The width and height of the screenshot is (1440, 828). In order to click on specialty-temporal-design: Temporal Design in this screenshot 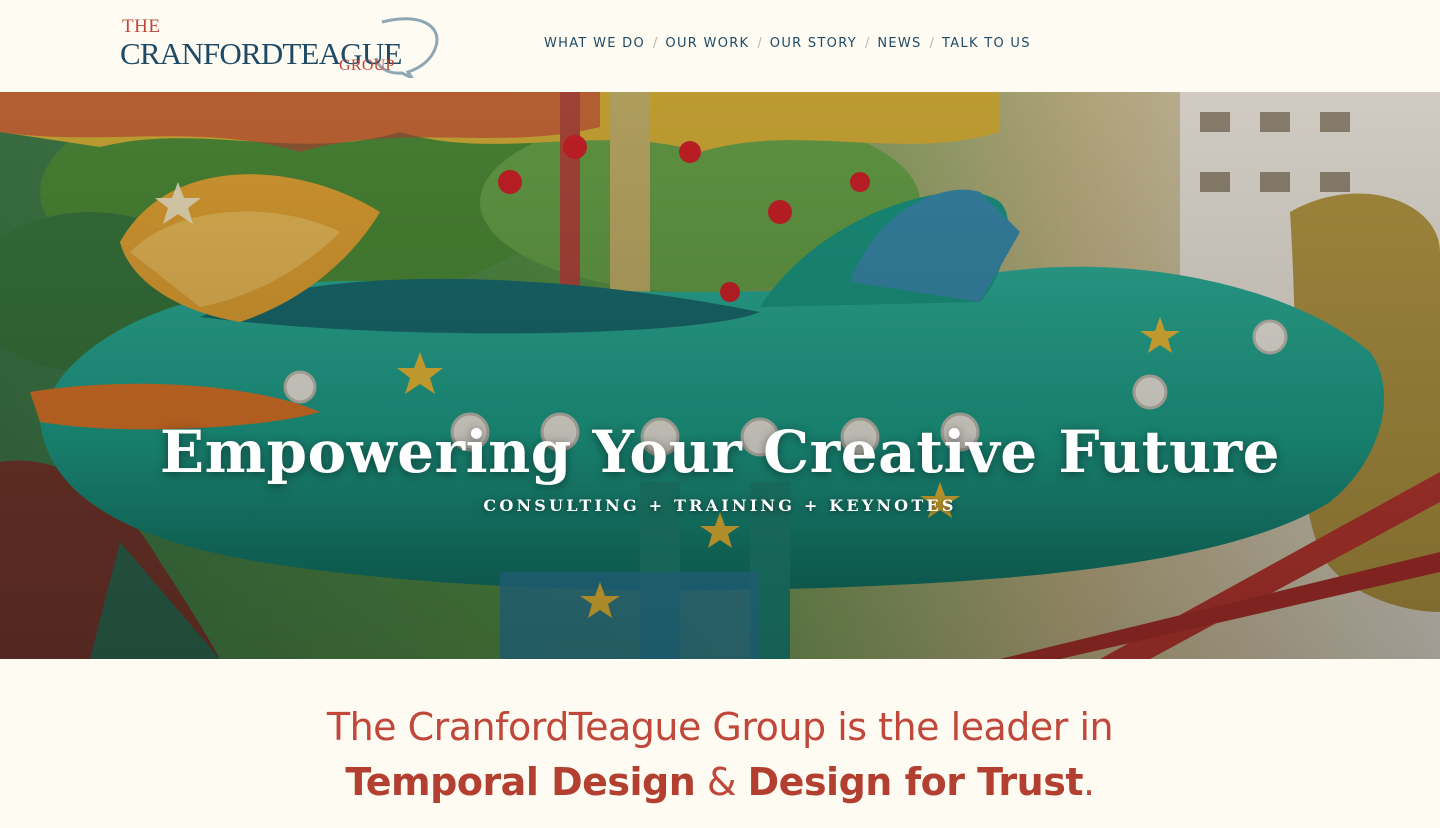, I will do `click(520, 782)`.